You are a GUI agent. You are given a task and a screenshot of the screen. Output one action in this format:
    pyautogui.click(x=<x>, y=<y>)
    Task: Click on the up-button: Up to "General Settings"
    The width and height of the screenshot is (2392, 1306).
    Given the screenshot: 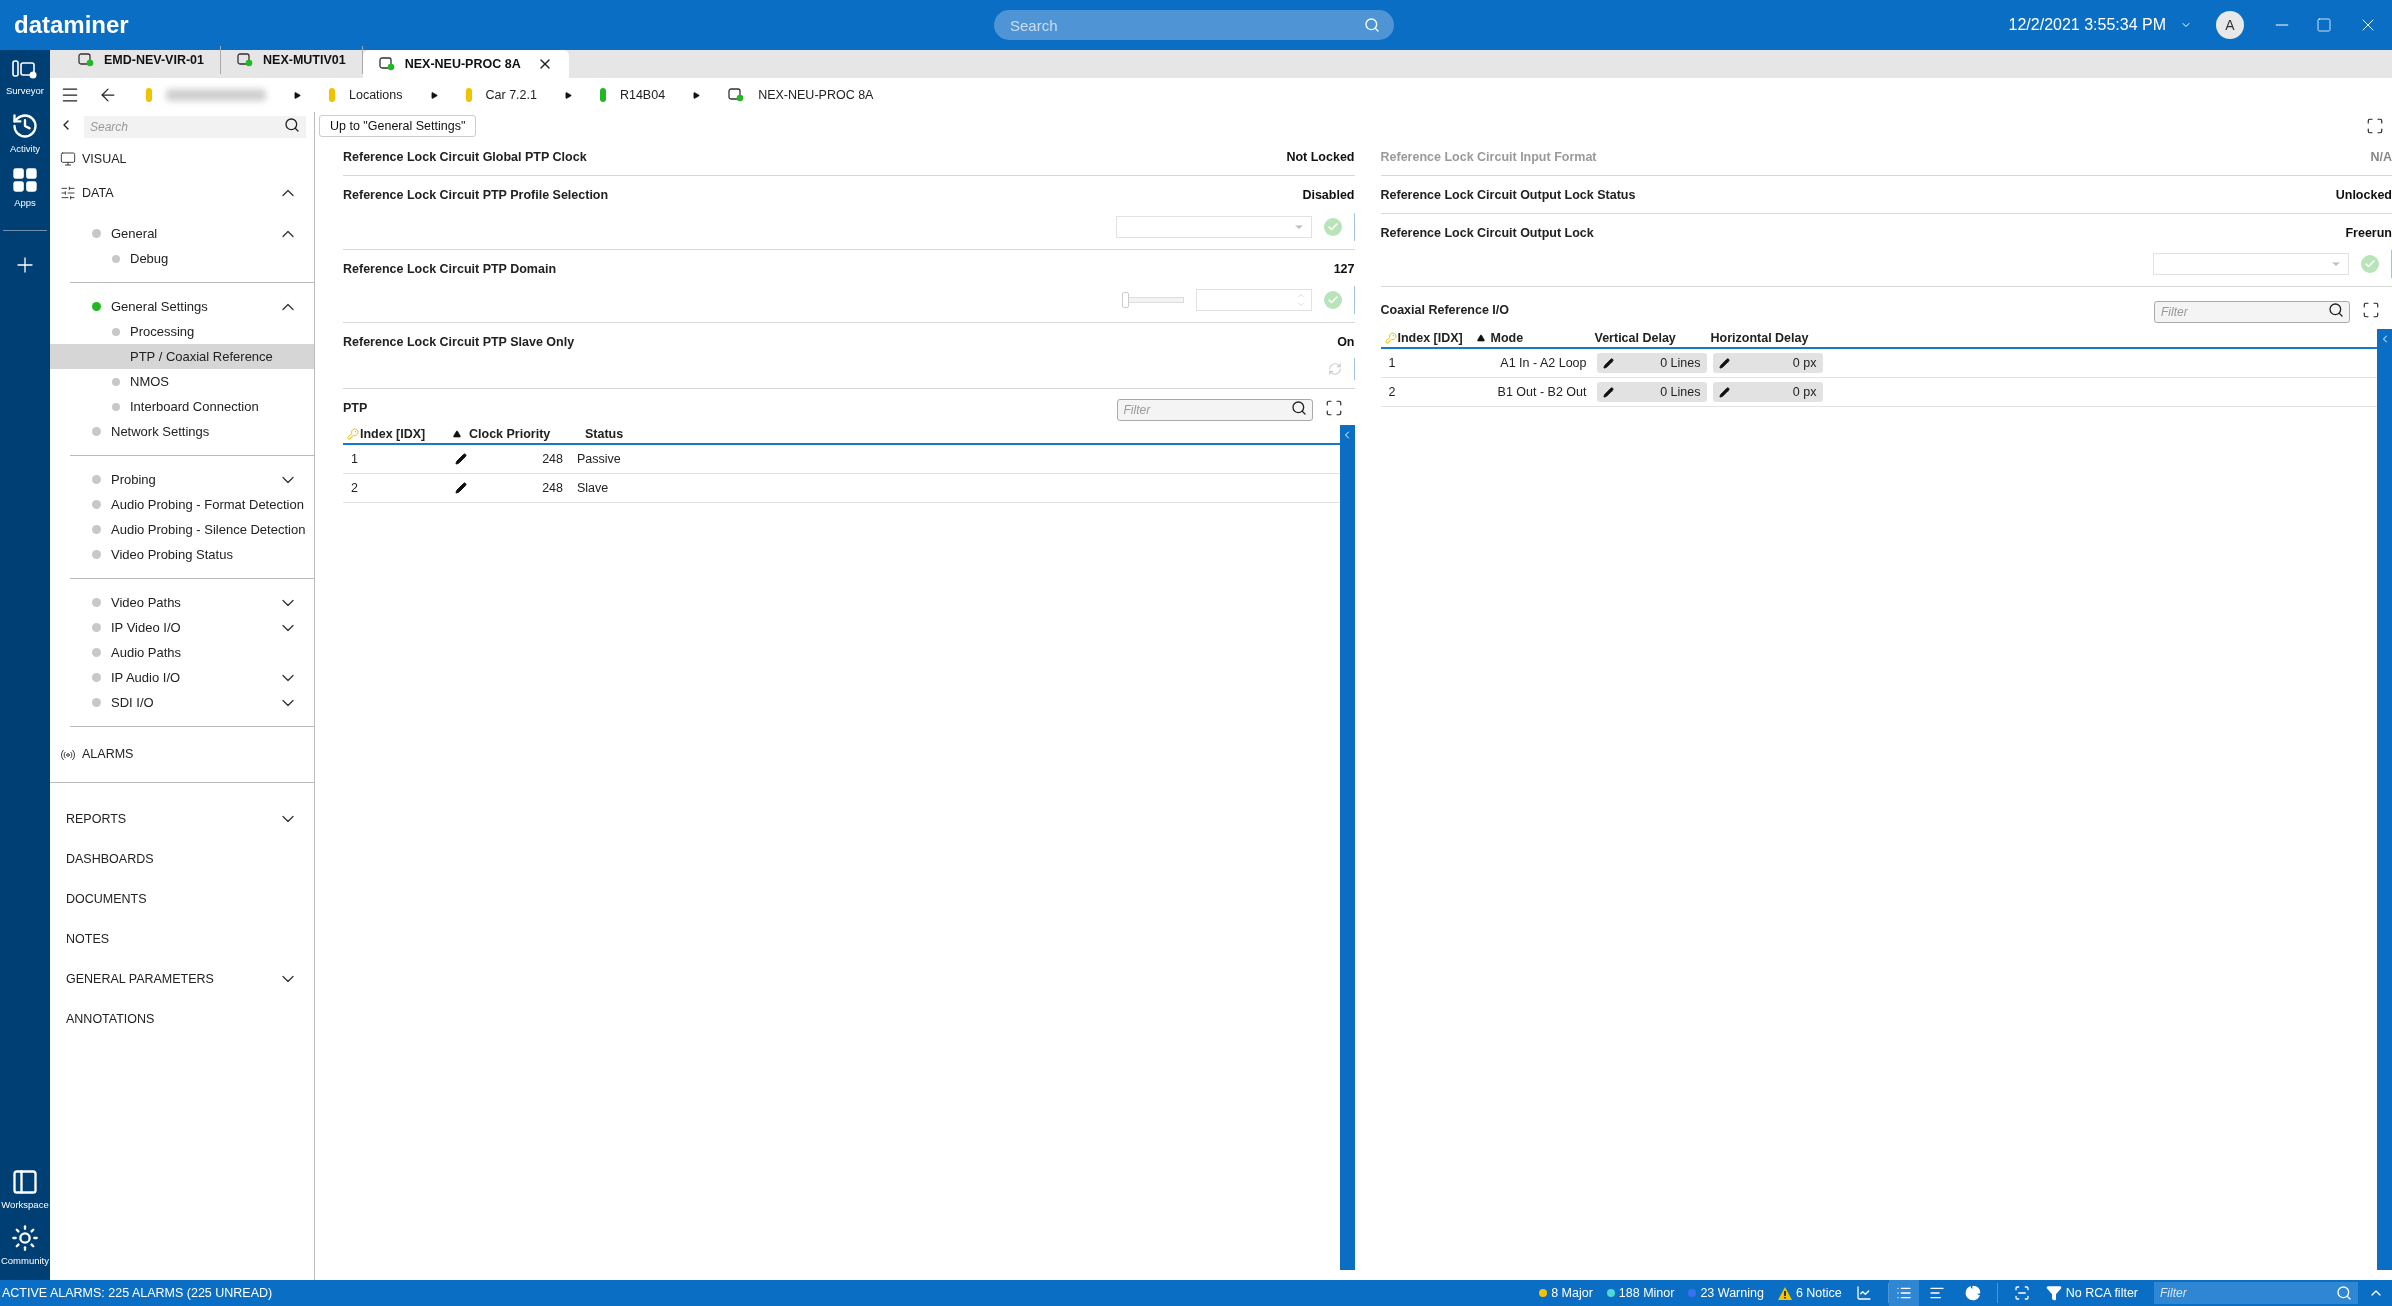 What is the action you would take?
    pyautogui.click(x=398, y=126)
    